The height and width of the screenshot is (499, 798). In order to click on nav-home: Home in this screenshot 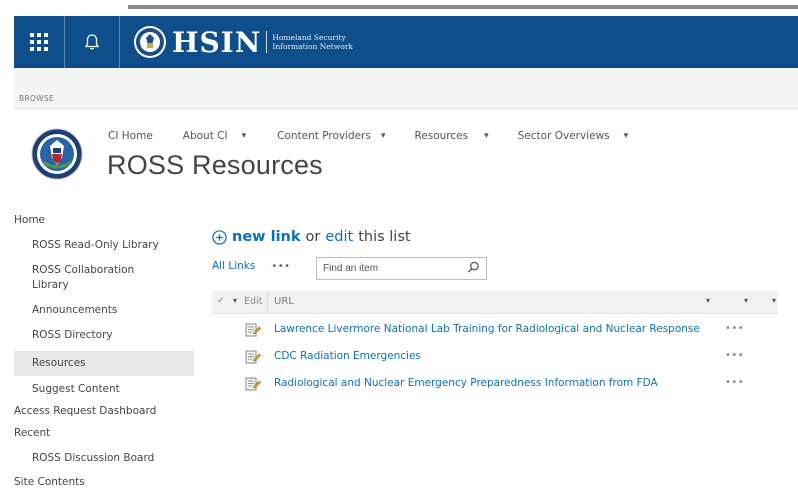, I will do `click(104, 224)`.